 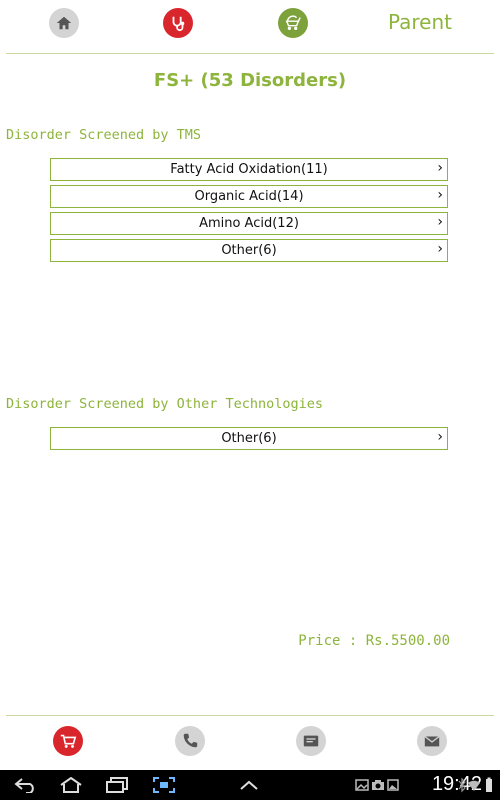 I want to click on chevron-up-icon-glyph, so click(x=249, y=785).